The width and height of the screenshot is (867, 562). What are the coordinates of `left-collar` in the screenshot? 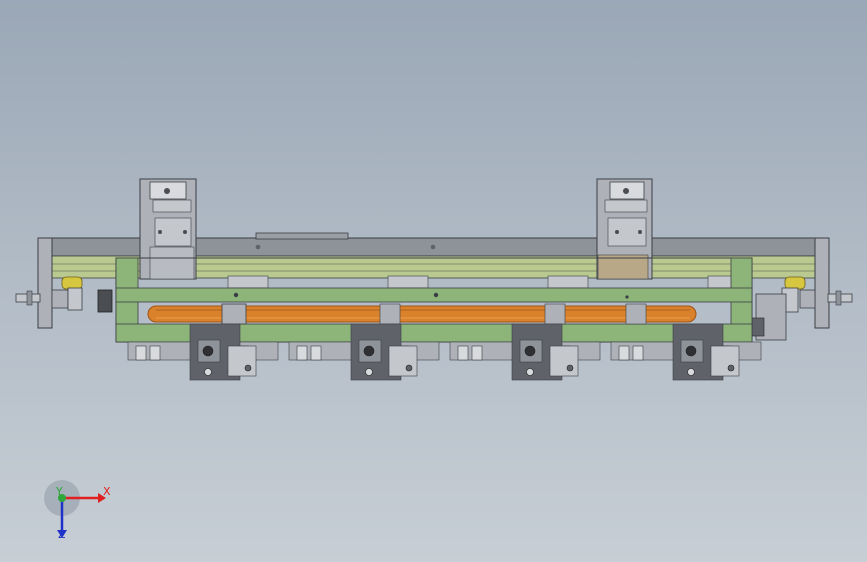 It's located at (60, 299).